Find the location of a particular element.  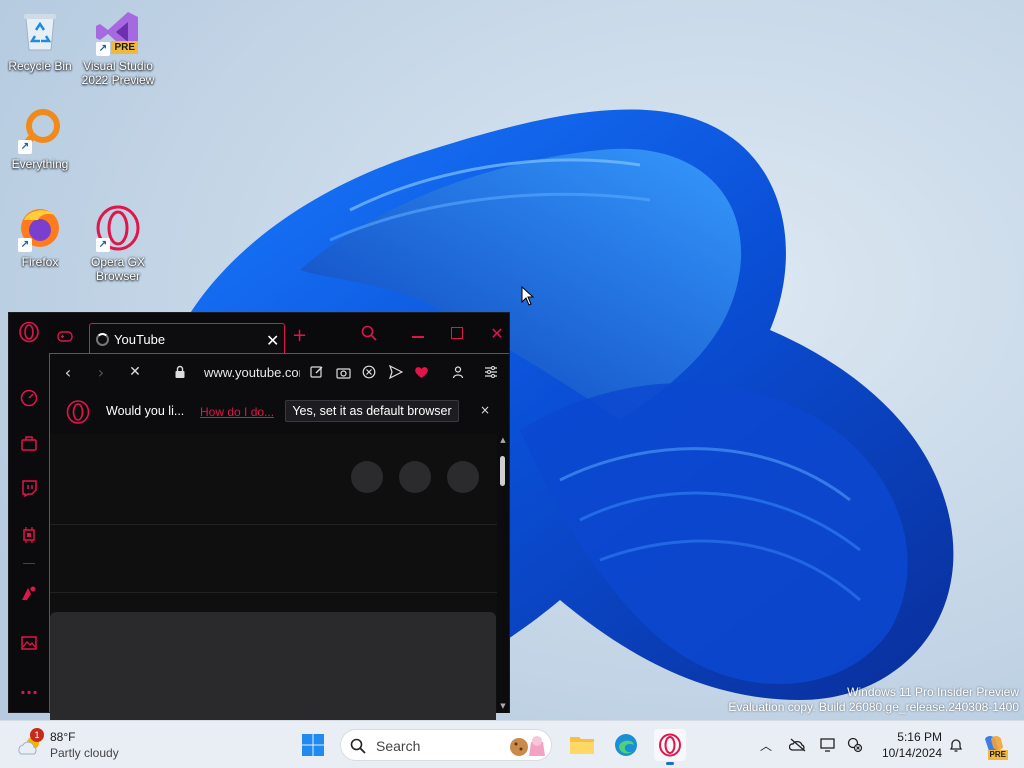

system-clock: 5:16 PM 10/14/2024 is located at coordinates (909, 745).